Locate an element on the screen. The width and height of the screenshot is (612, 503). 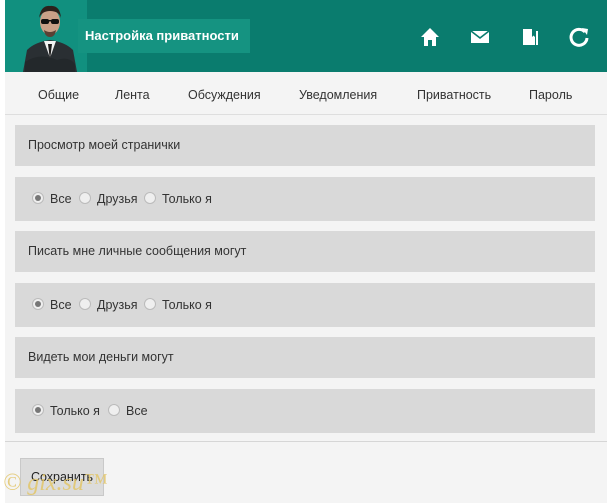
setting-label-messages: Писать мне личные сообщения могут is located at coordinates (305, 251).